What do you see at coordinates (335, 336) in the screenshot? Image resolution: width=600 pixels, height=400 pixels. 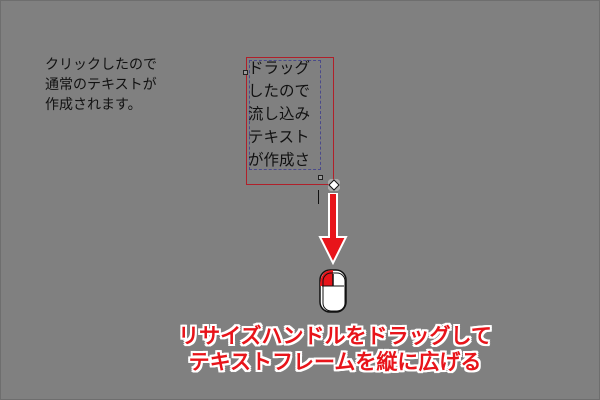 I see `caption-line-1: リサイズハンドルをドラッグして` at bounding box center [335, 336].